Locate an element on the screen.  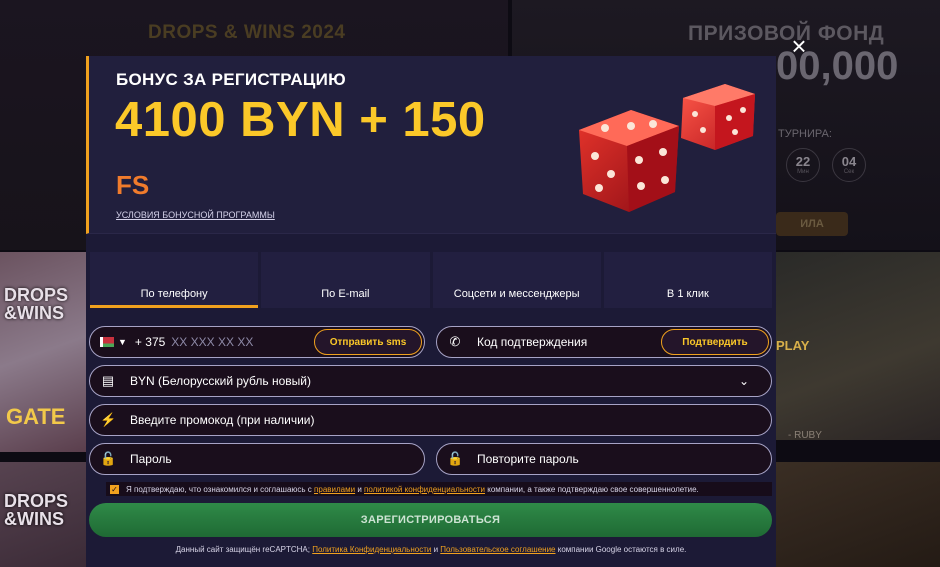
password-label: Пароль is located at coordinates (151, 459).